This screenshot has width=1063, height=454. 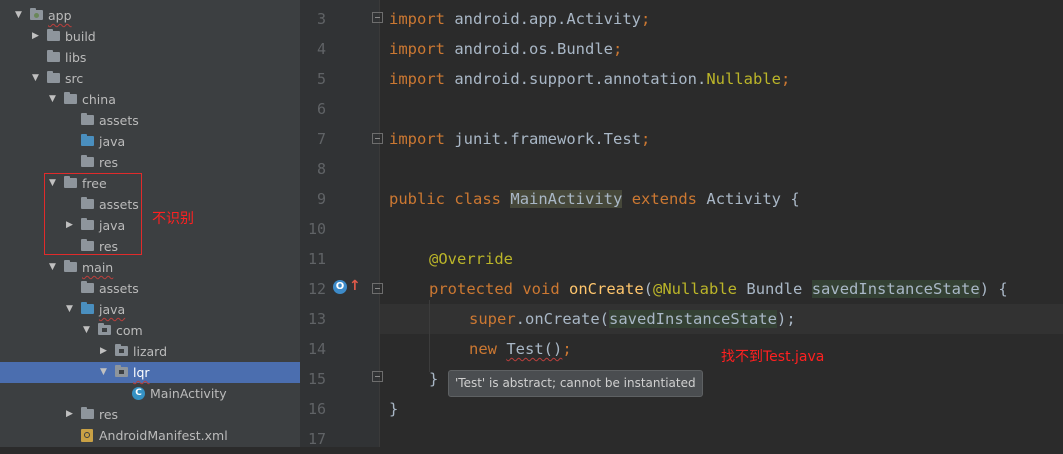 I want to click on code-line-13: super.onCreate(savedInstanceState);, so click(x=632, y=319).